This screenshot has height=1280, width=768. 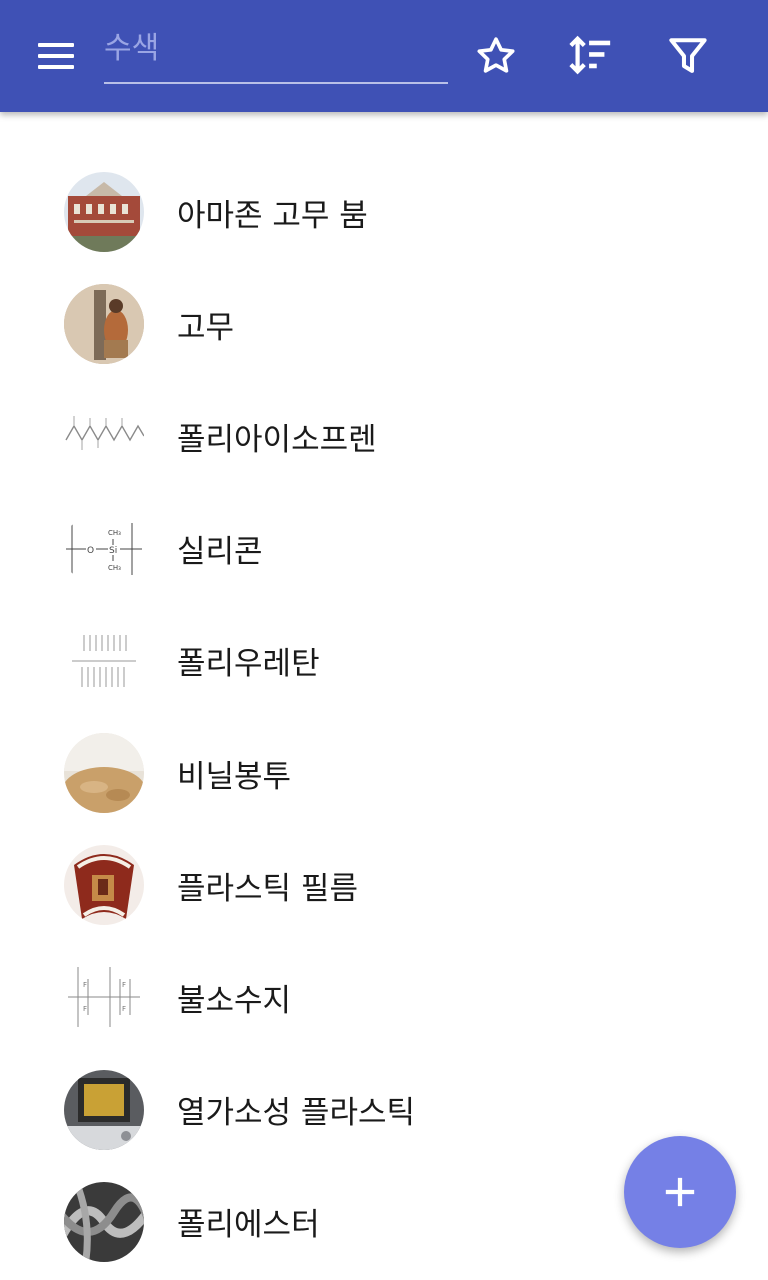 I want to click on search-field, so click(x=276, y=52).